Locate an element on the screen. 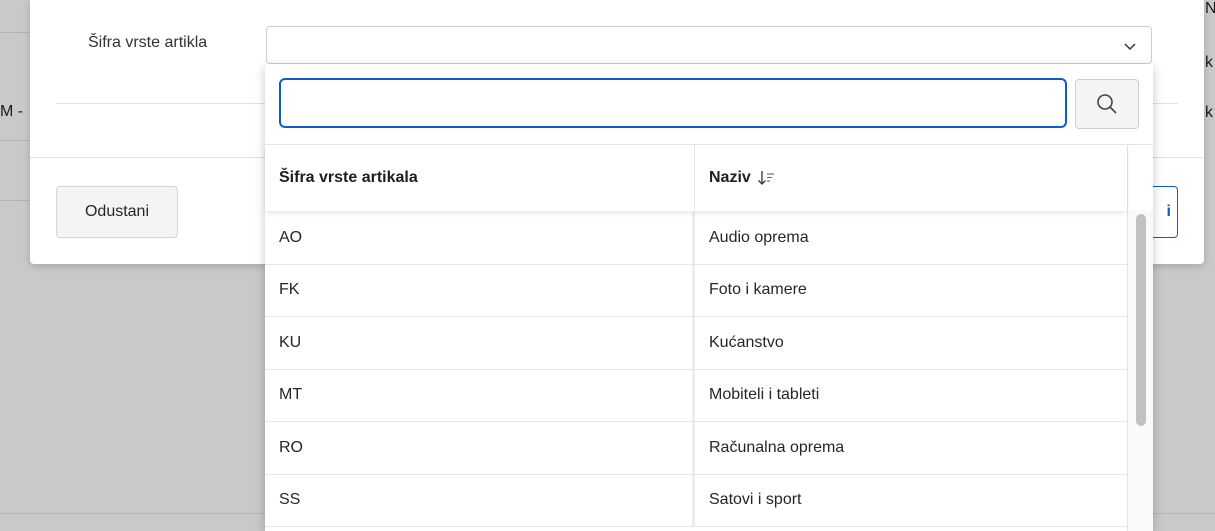 The height and width of the screenshot is (531, 1215). search-button is located at coordinates (1107, 104).